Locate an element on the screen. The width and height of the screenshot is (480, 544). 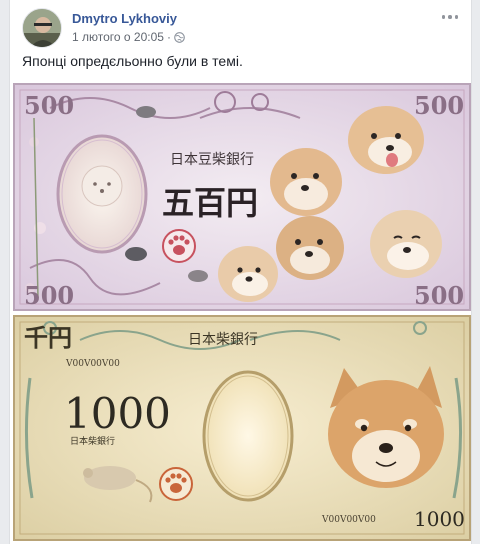
post-meta: 1 лютого о 20:05 · is located at coordinates (128, 37).